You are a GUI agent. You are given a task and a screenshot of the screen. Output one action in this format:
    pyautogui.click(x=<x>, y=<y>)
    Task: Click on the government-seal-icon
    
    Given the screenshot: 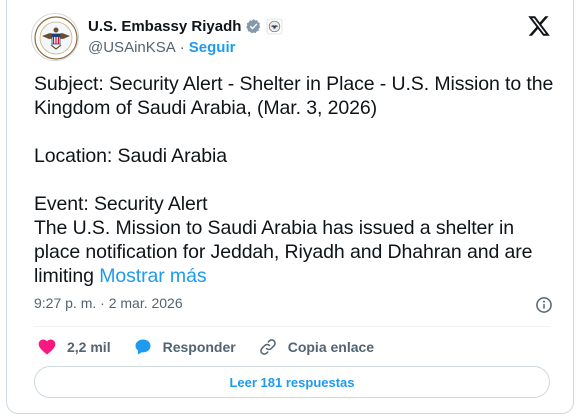 What is the action you would take?
    pyautogui.click(x=275, y=26)
    